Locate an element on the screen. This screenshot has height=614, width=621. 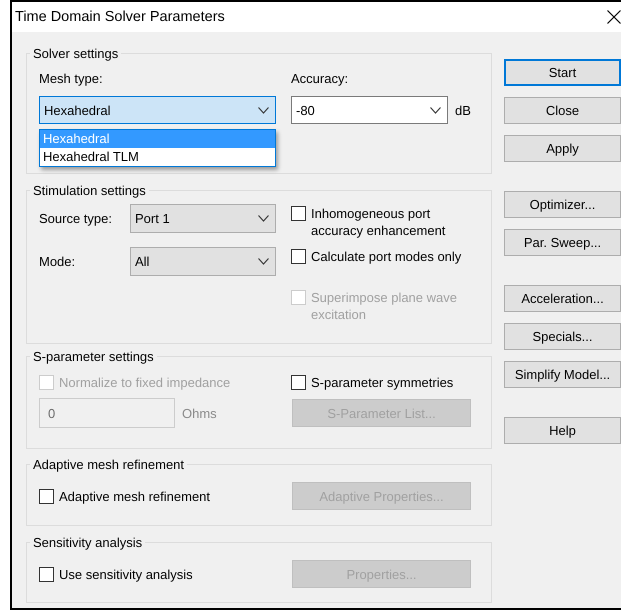
group-title: Solver settings is located at coordinates (76, 53).